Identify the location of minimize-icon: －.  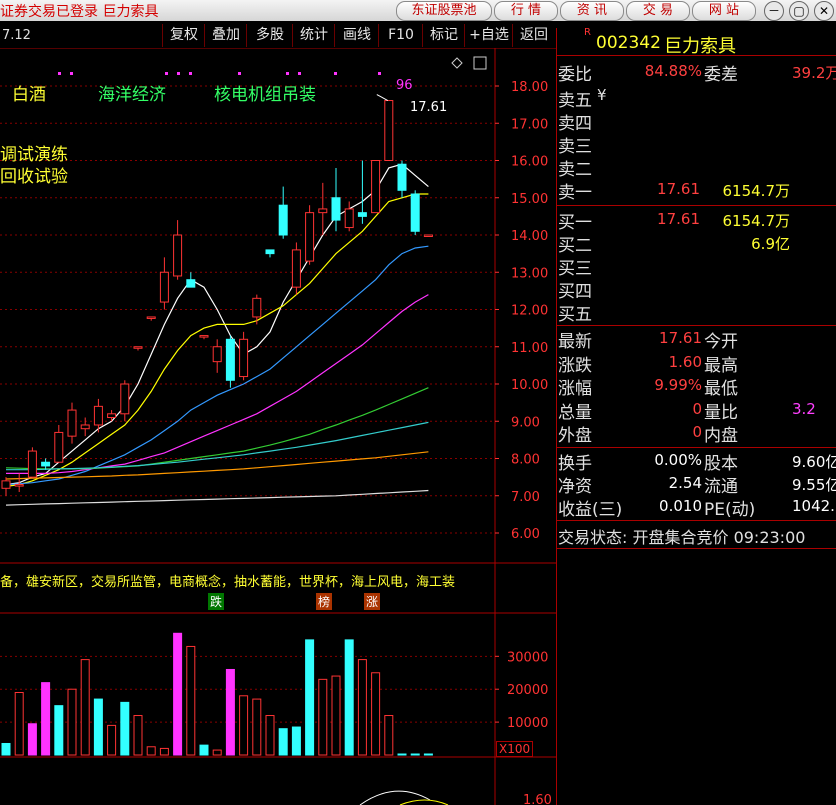
(774, 11).